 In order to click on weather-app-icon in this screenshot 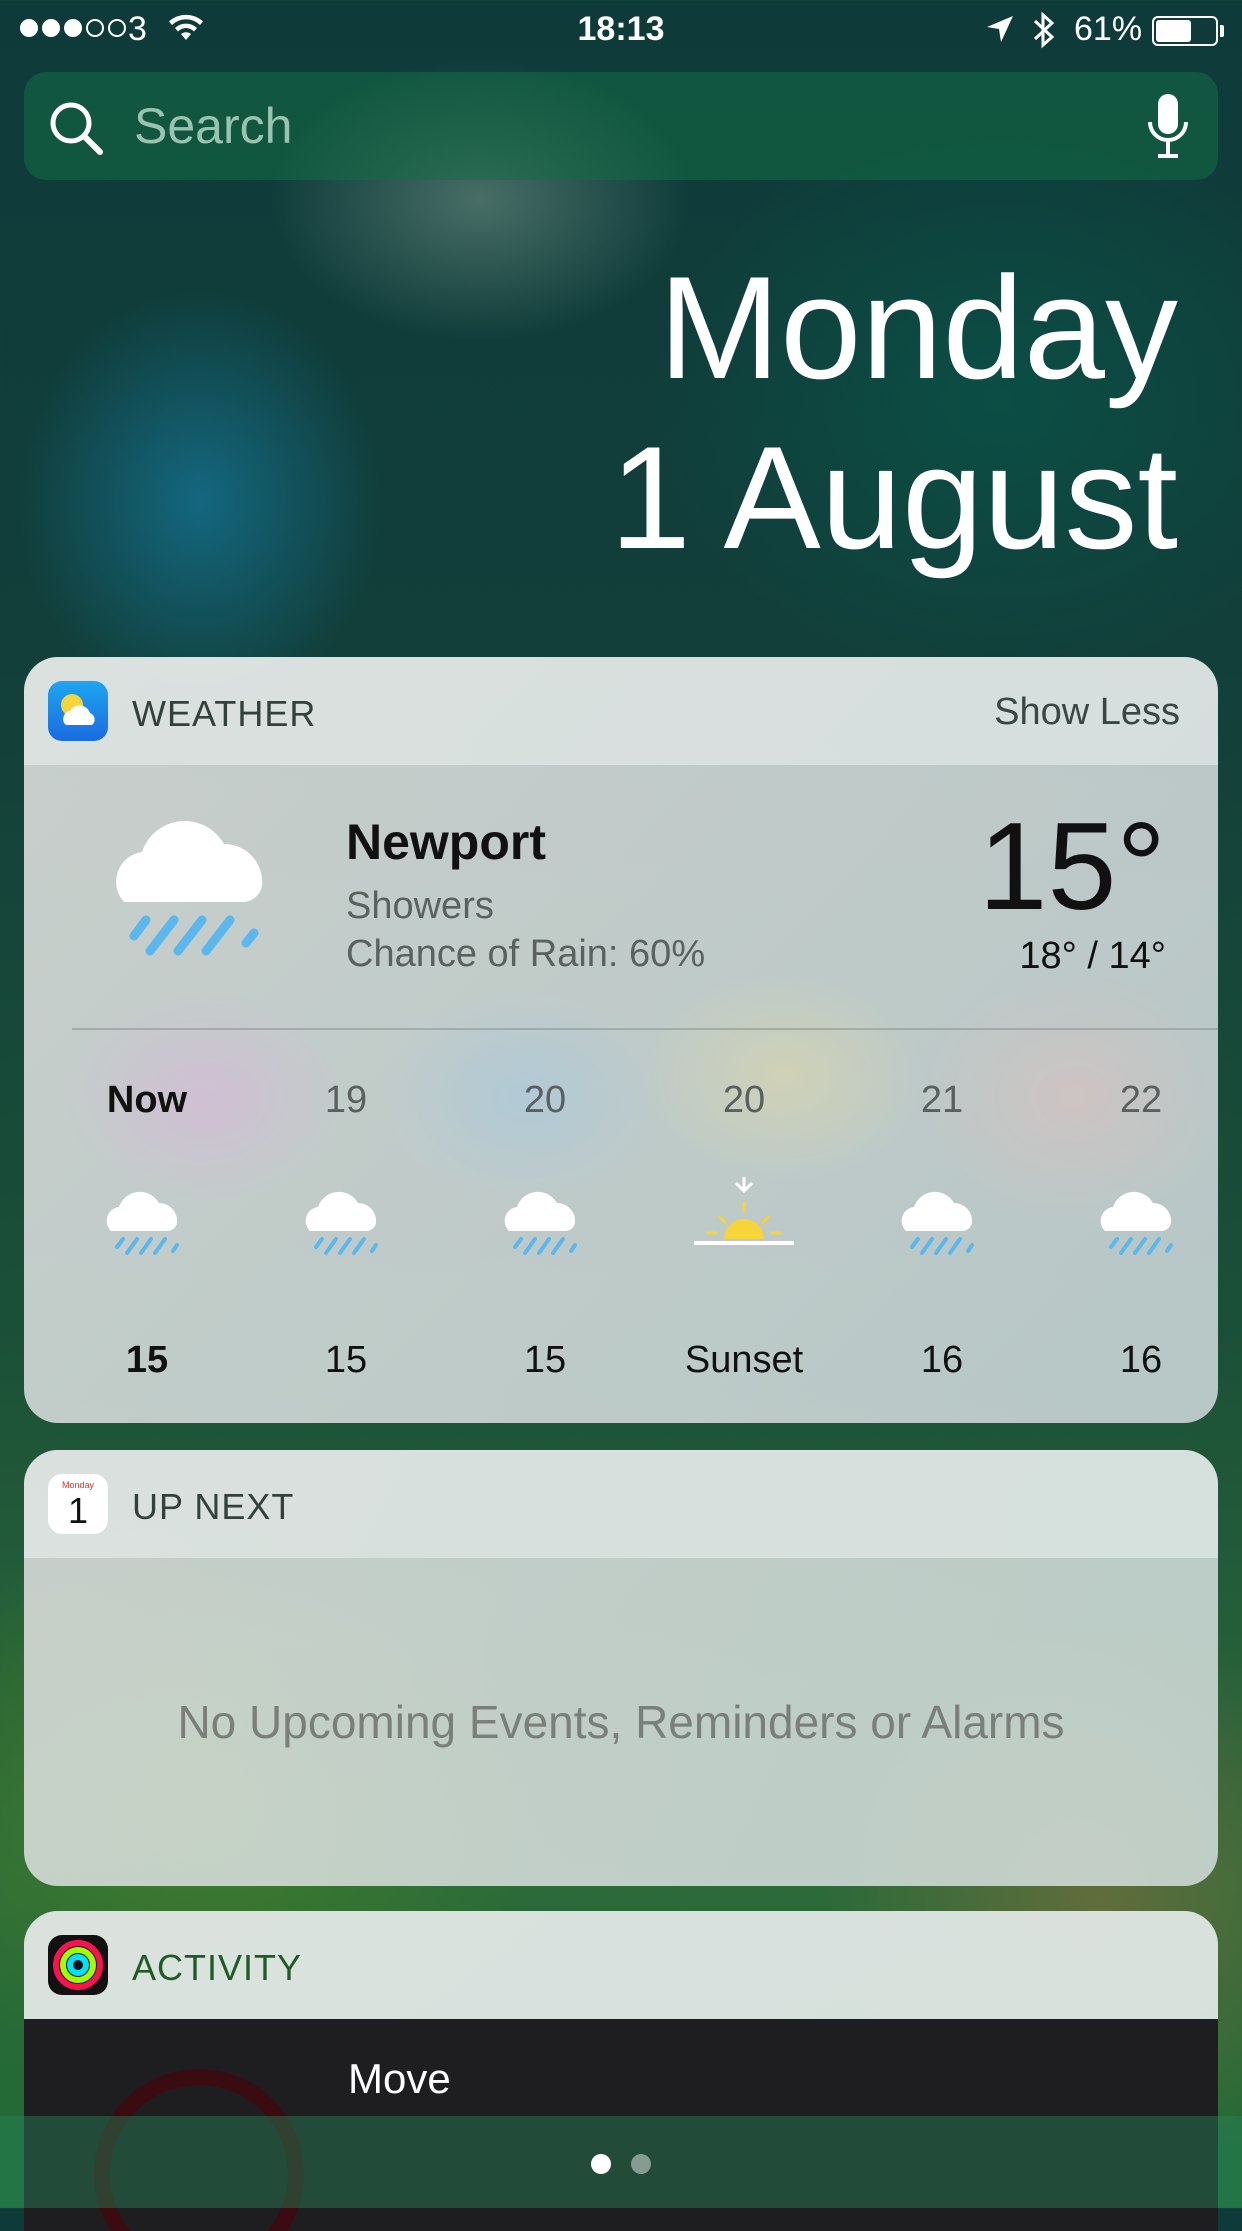, I will do `click(78, 711)`.